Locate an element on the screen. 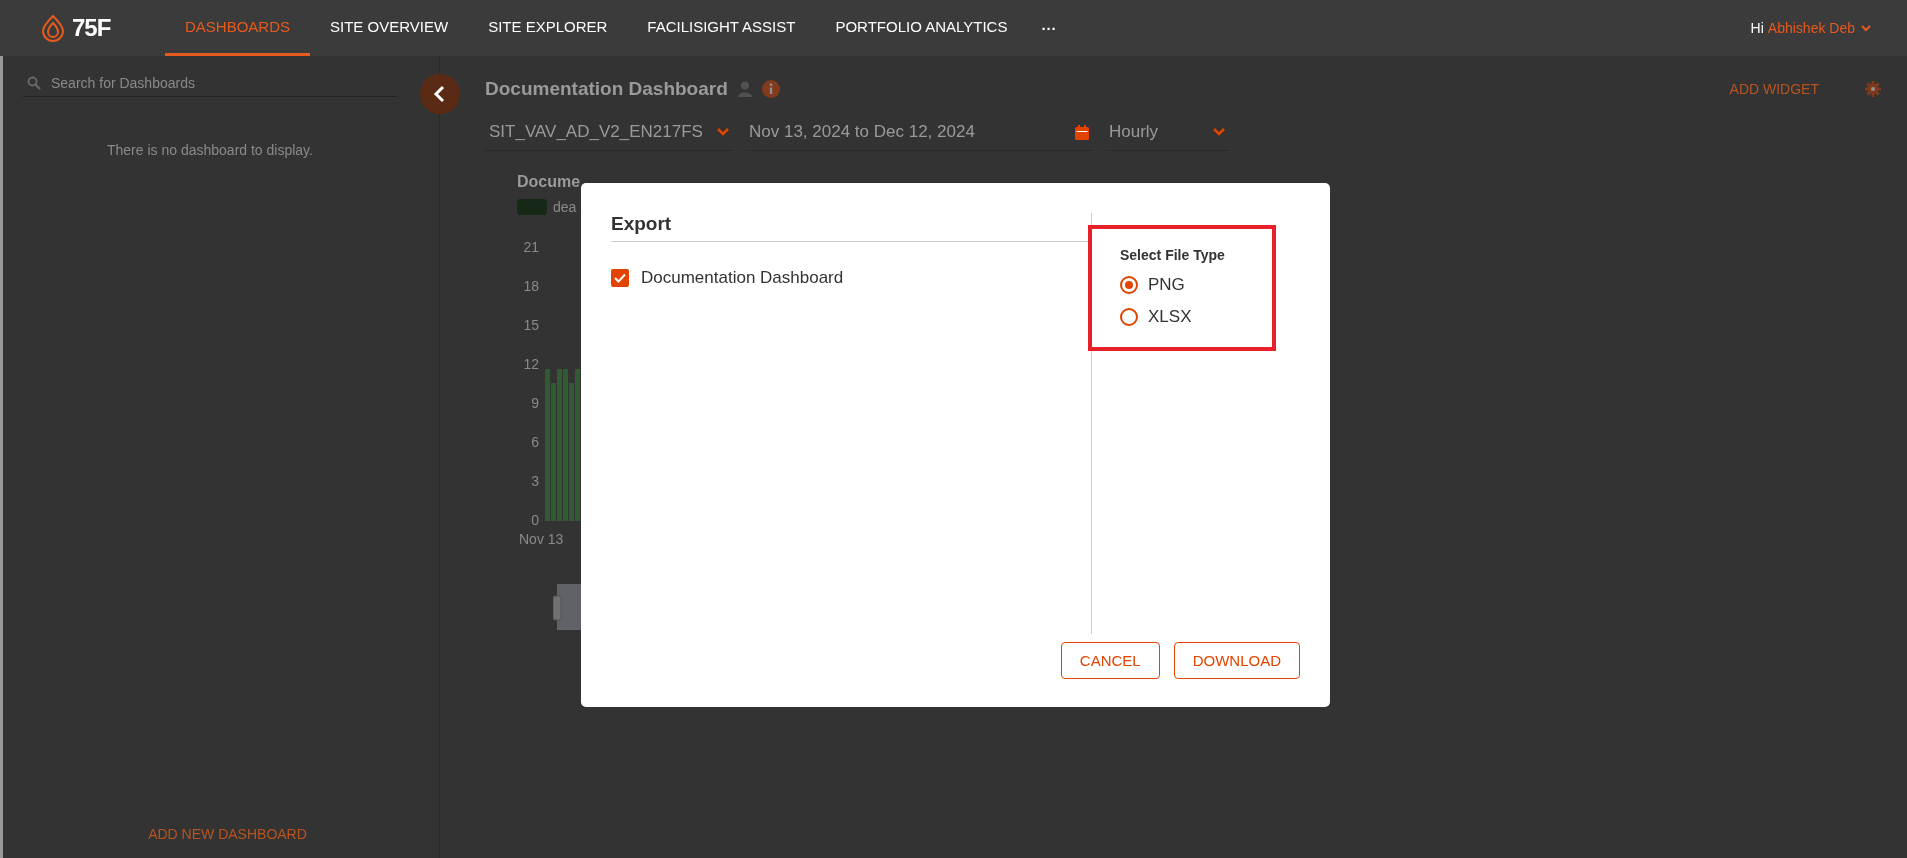 The width and height of the screenshot is (1907, 858). settings-icon is located at coordinates (1873, 89).